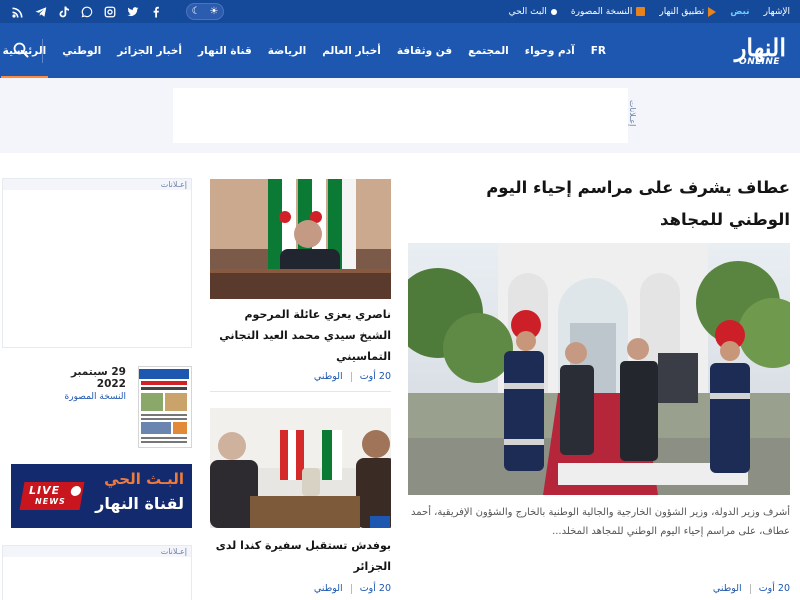 This screenshot has width=800, height=600. I want to click on newspaper-cover, so click(165, 407).